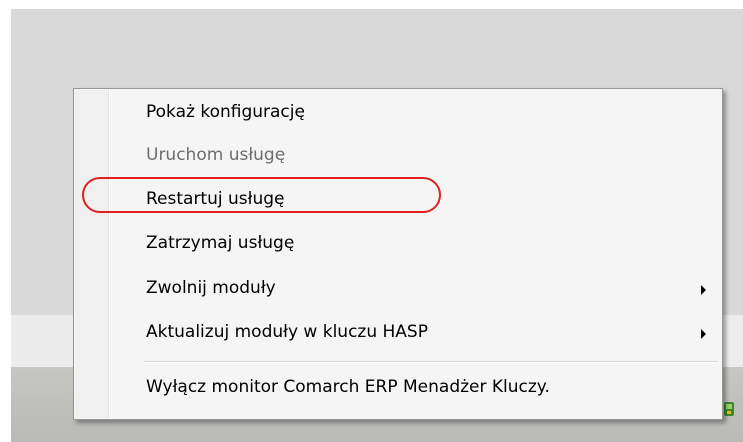 The image size is (743, 442). I want to click on menu-item-label: Pokaż konfigurację, so click(225, 112).